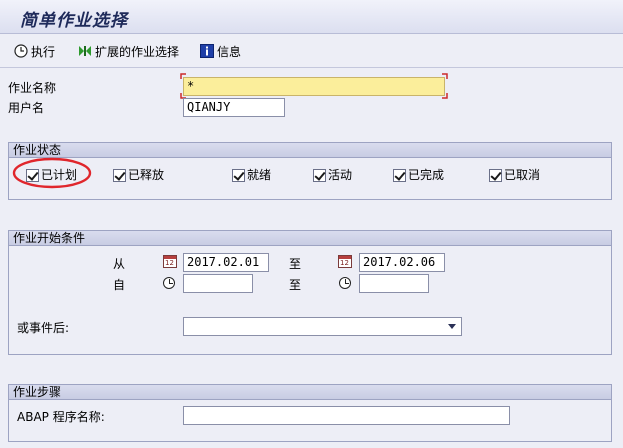 Image resolution: width=623 pixels, height=448 pixels. Describe the element at coordinates (310, 150) in the screenshot. I see `job-status-header: 作业状态` at that location.